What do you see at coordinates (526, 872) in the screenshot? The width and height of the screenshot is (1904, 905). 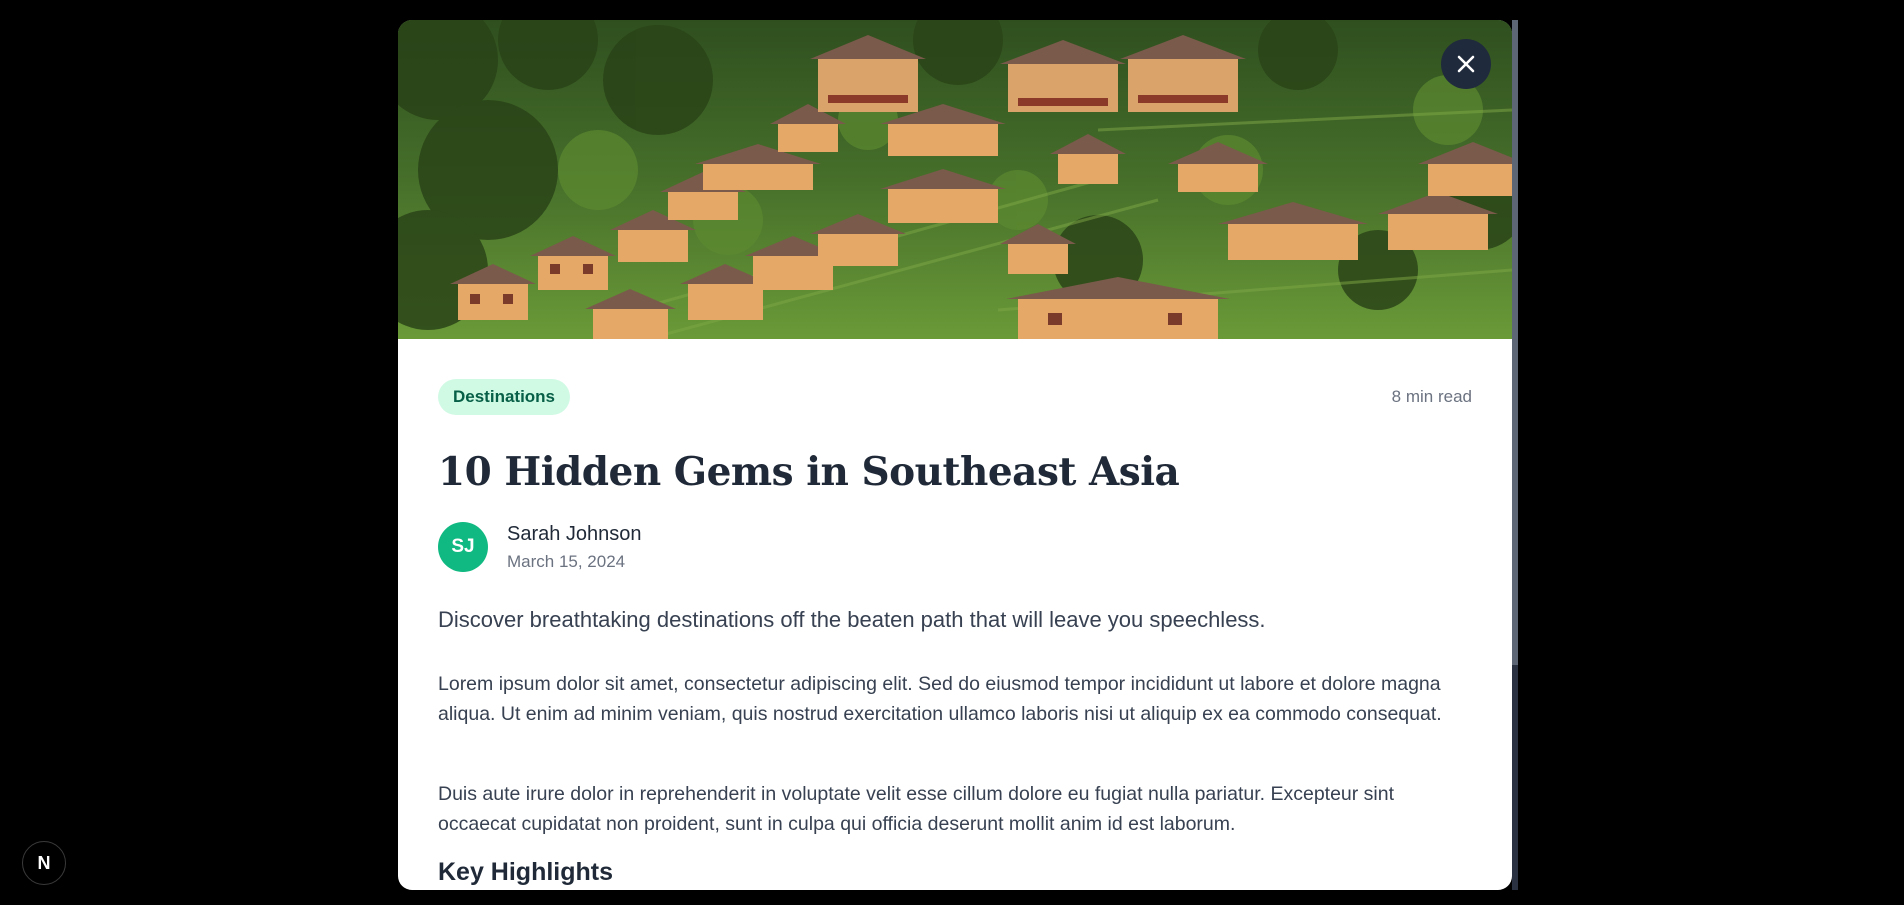 I see `section-heading: Key Highlights` at bounding box center [526, 872].